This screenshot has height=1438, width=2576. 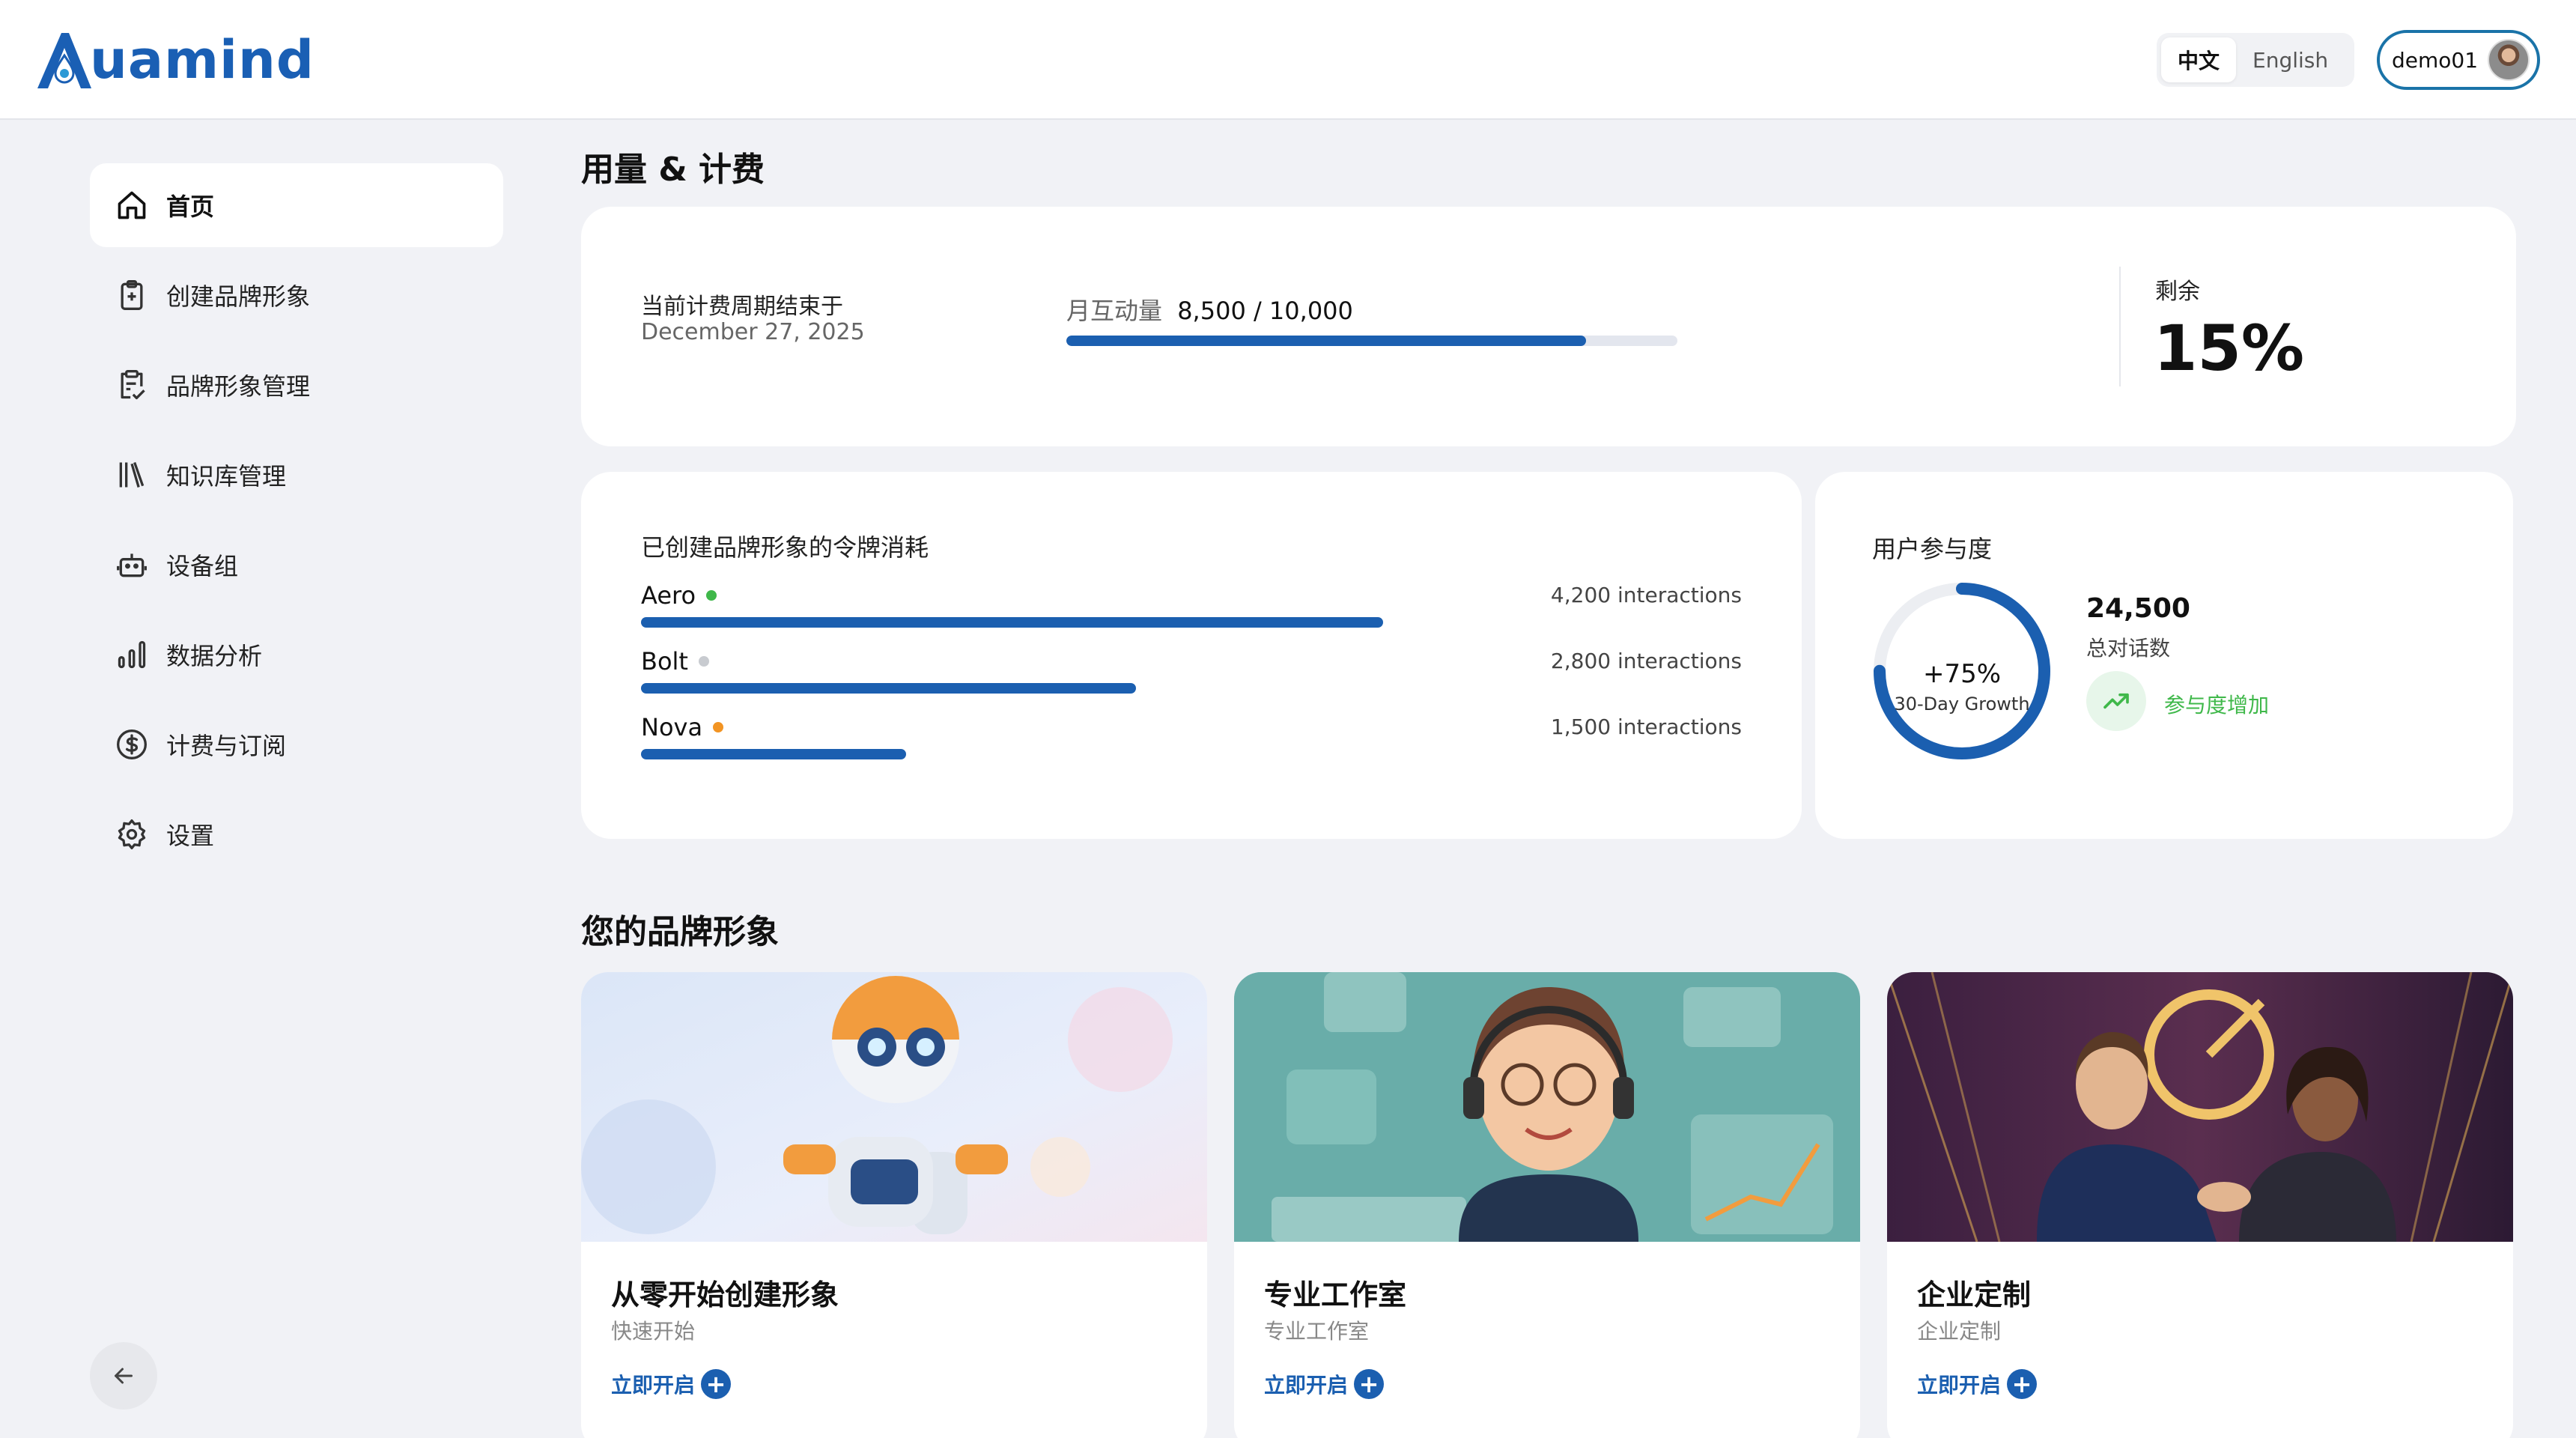 What do you see at coordinates (132, 475) in the screenshot?
I see `library-icon` at bounding box center [132, 475].